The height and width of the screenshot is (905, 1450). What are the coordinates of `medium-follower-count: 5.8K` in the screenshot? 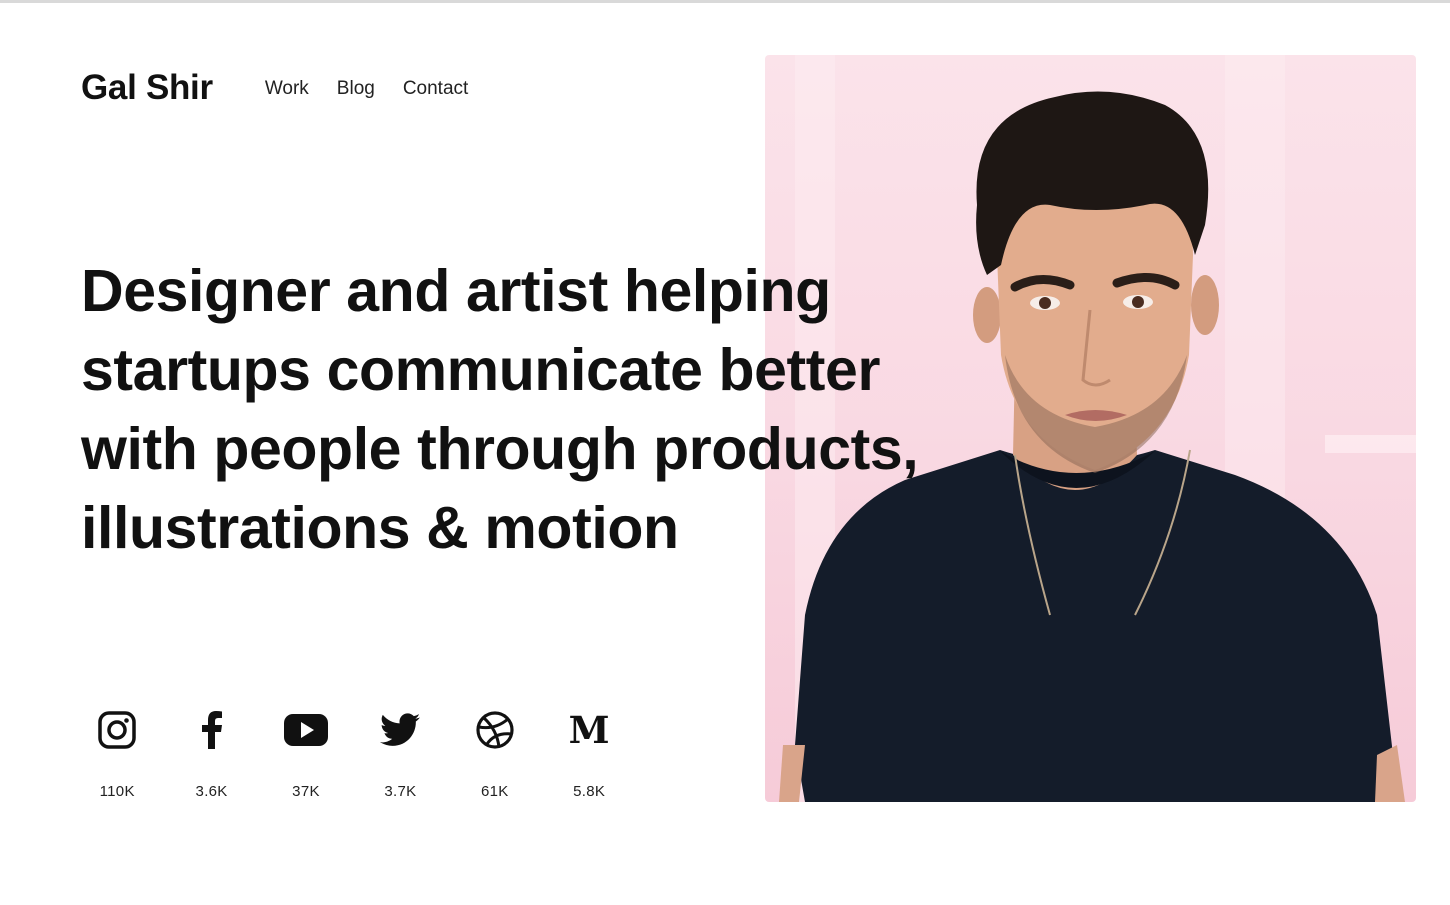 It's located at (589, 791).